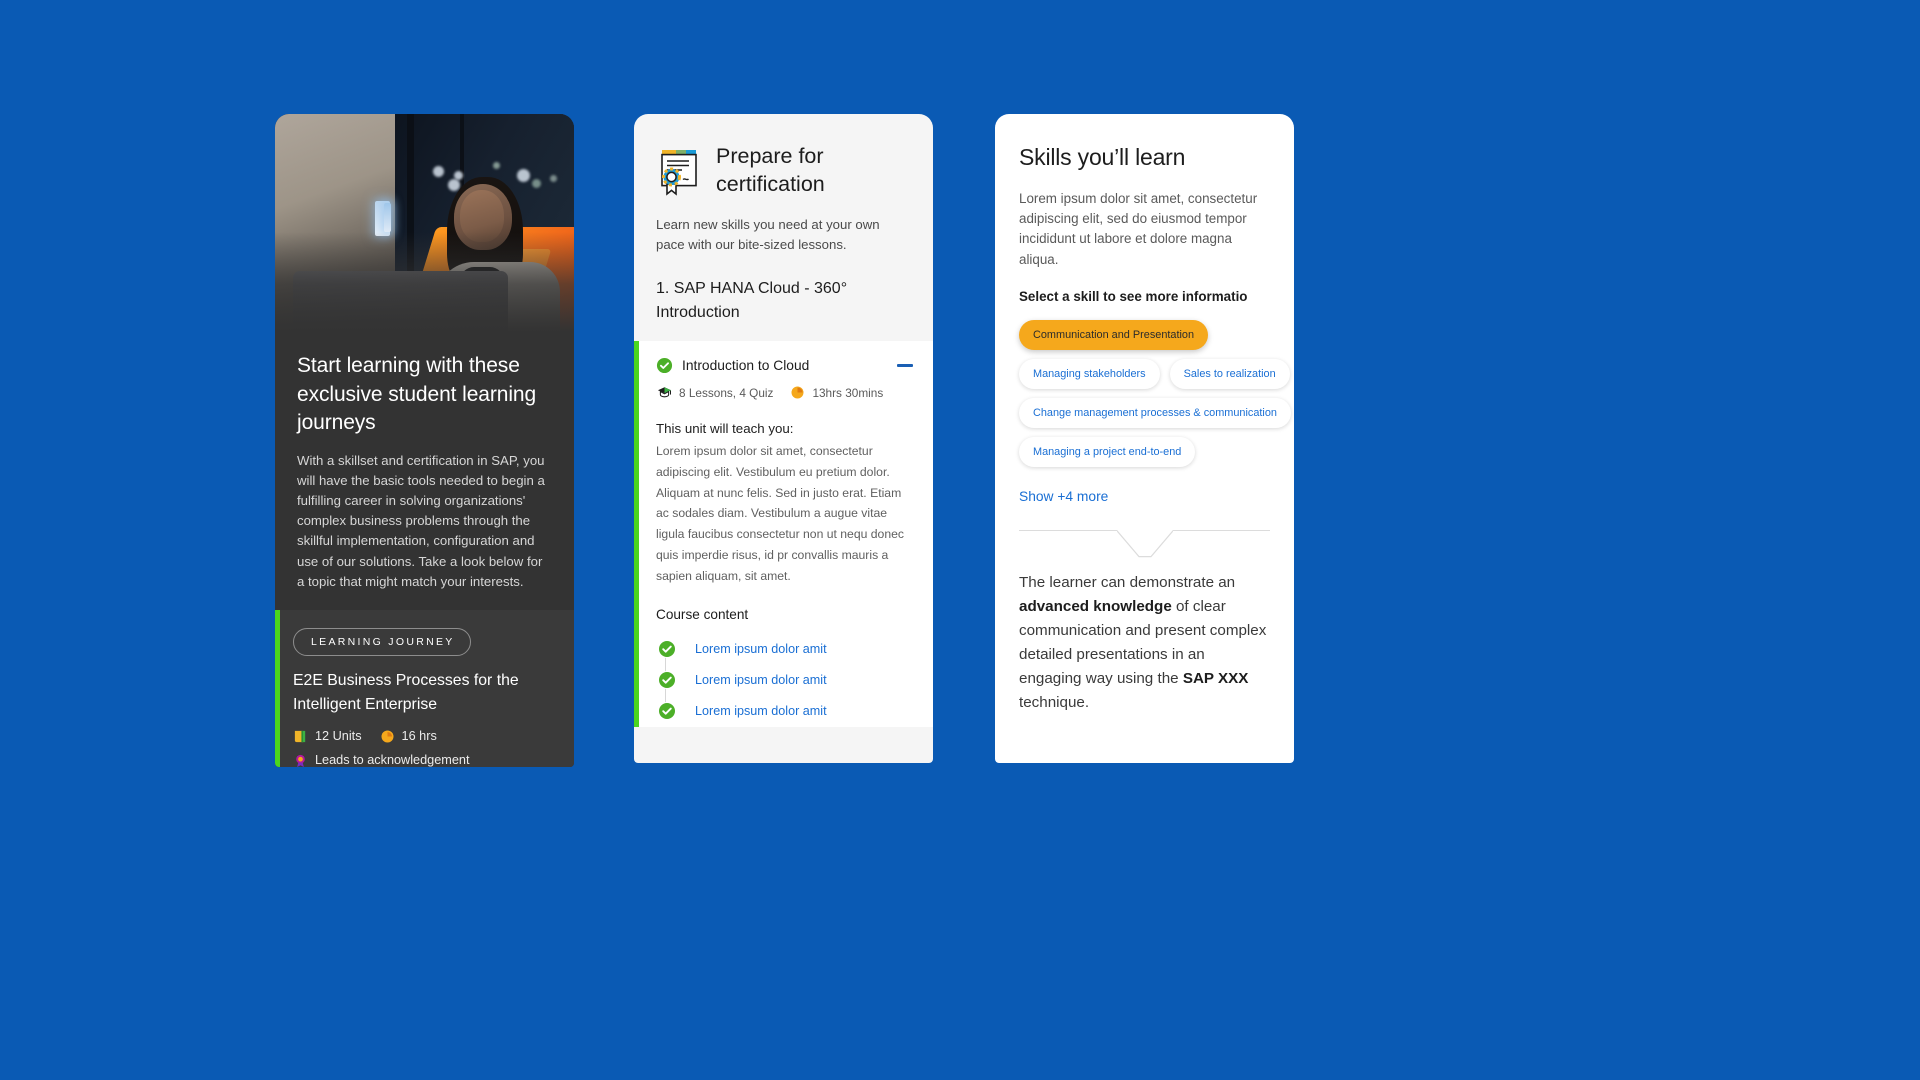 The image size is (1920, 1080). I want to click on graduation-cap-icon, so click(664, 392).